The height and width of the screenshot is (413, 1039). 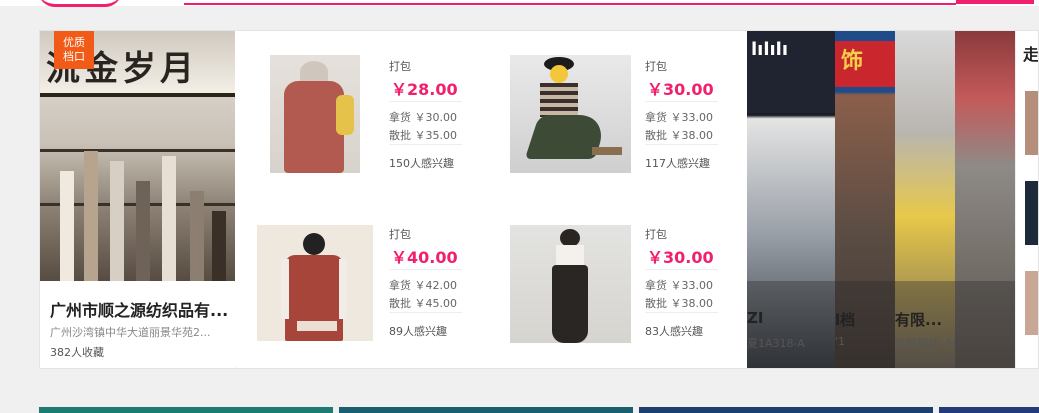 What do you see at coordinates (791, 199) in the screenshot?
I see `stall-strip: lılılı ZI 夏1A318-A` at bounding box center [791, 199].